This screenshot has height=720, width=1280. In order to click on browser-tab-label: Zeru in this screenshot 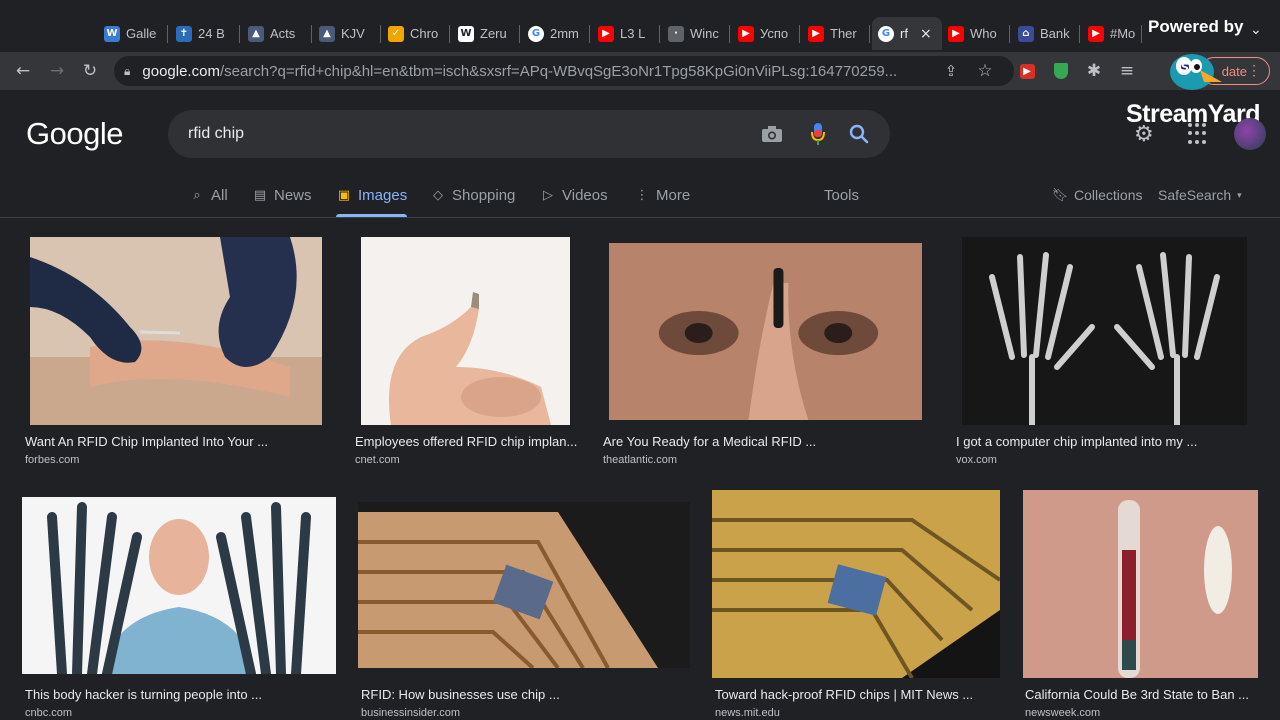, I will do `click(493, 33)`.